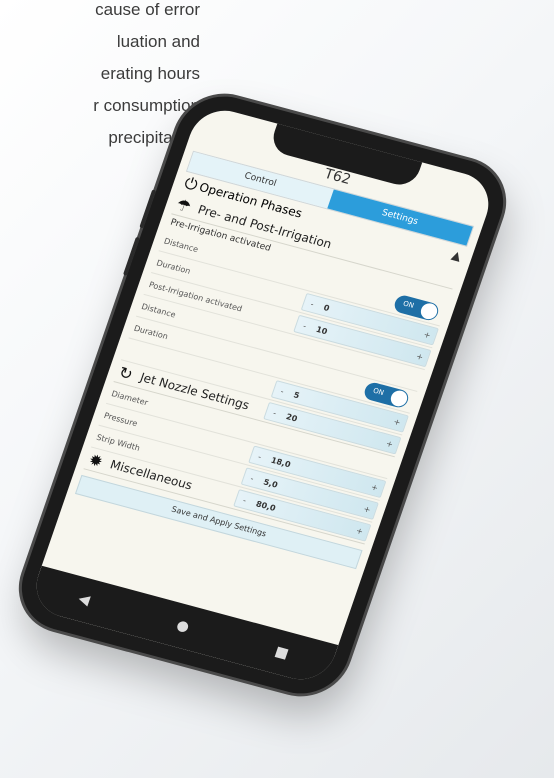 This screenshot has height=778, width=554. Describe the element at coordinates (131, 256) in the screenshot. I see `volume-down-button` at that location.